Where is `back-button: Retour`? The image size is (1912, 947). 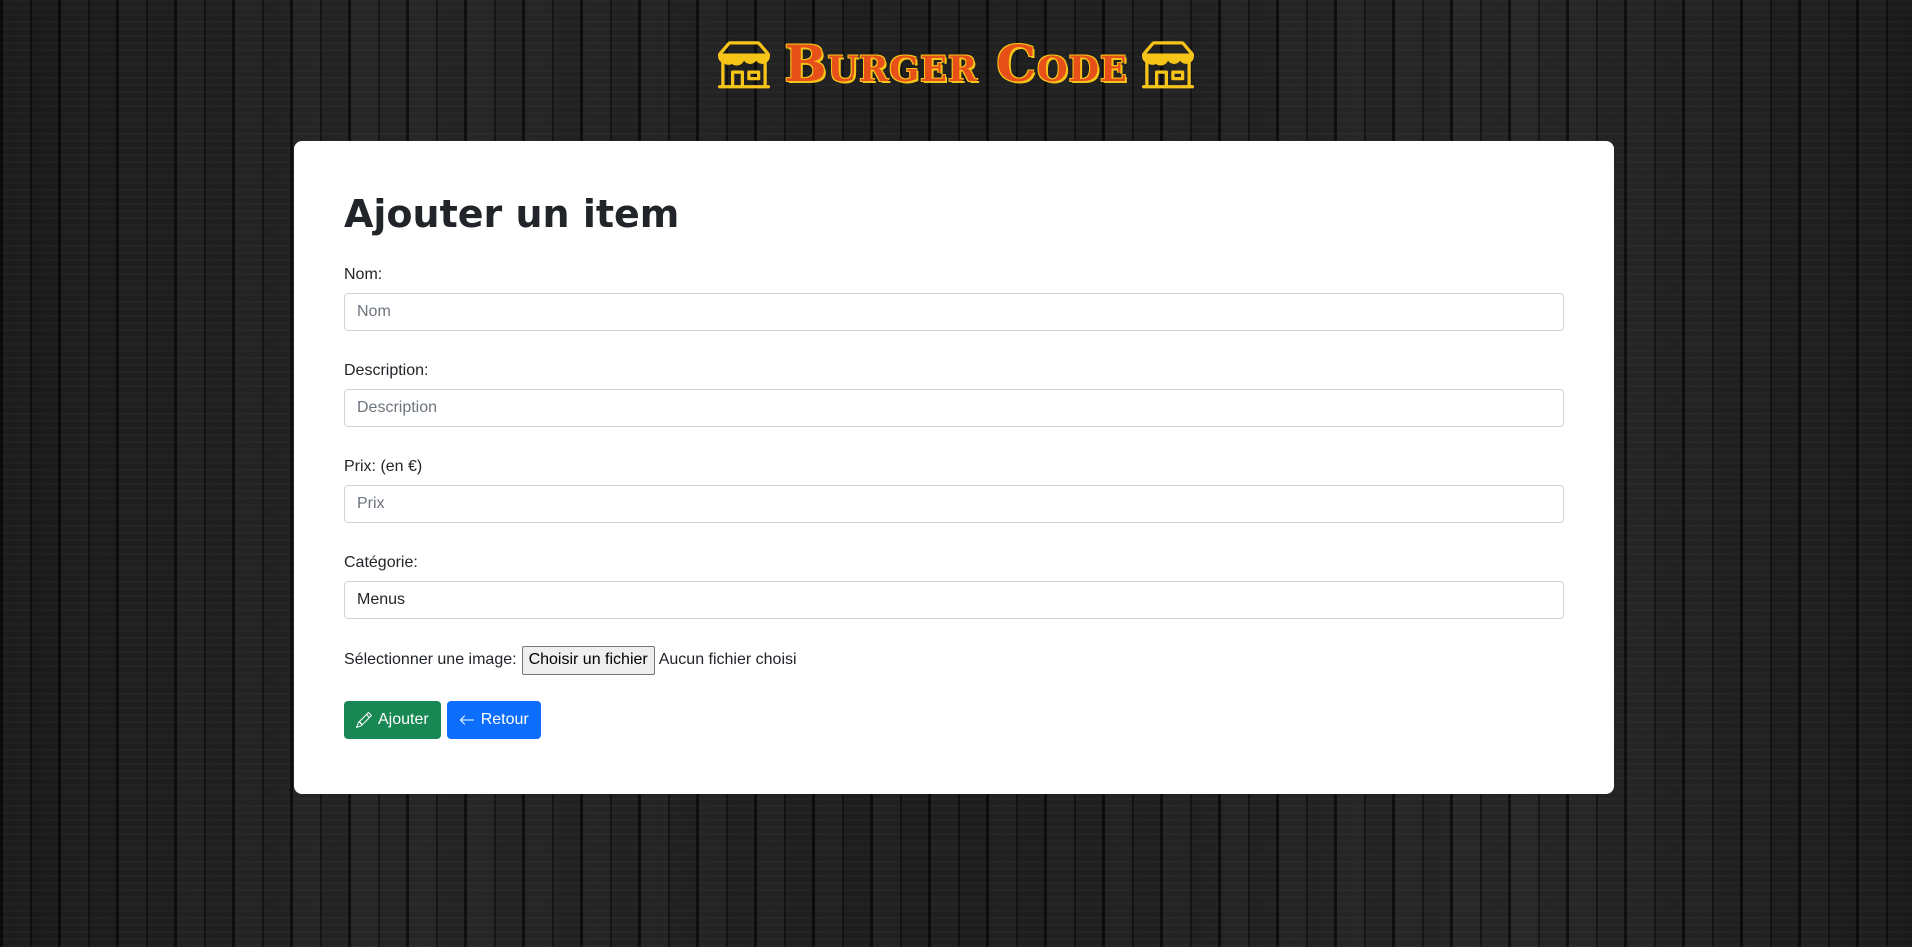 back-button: Retour is located at coordinates (493, 720).